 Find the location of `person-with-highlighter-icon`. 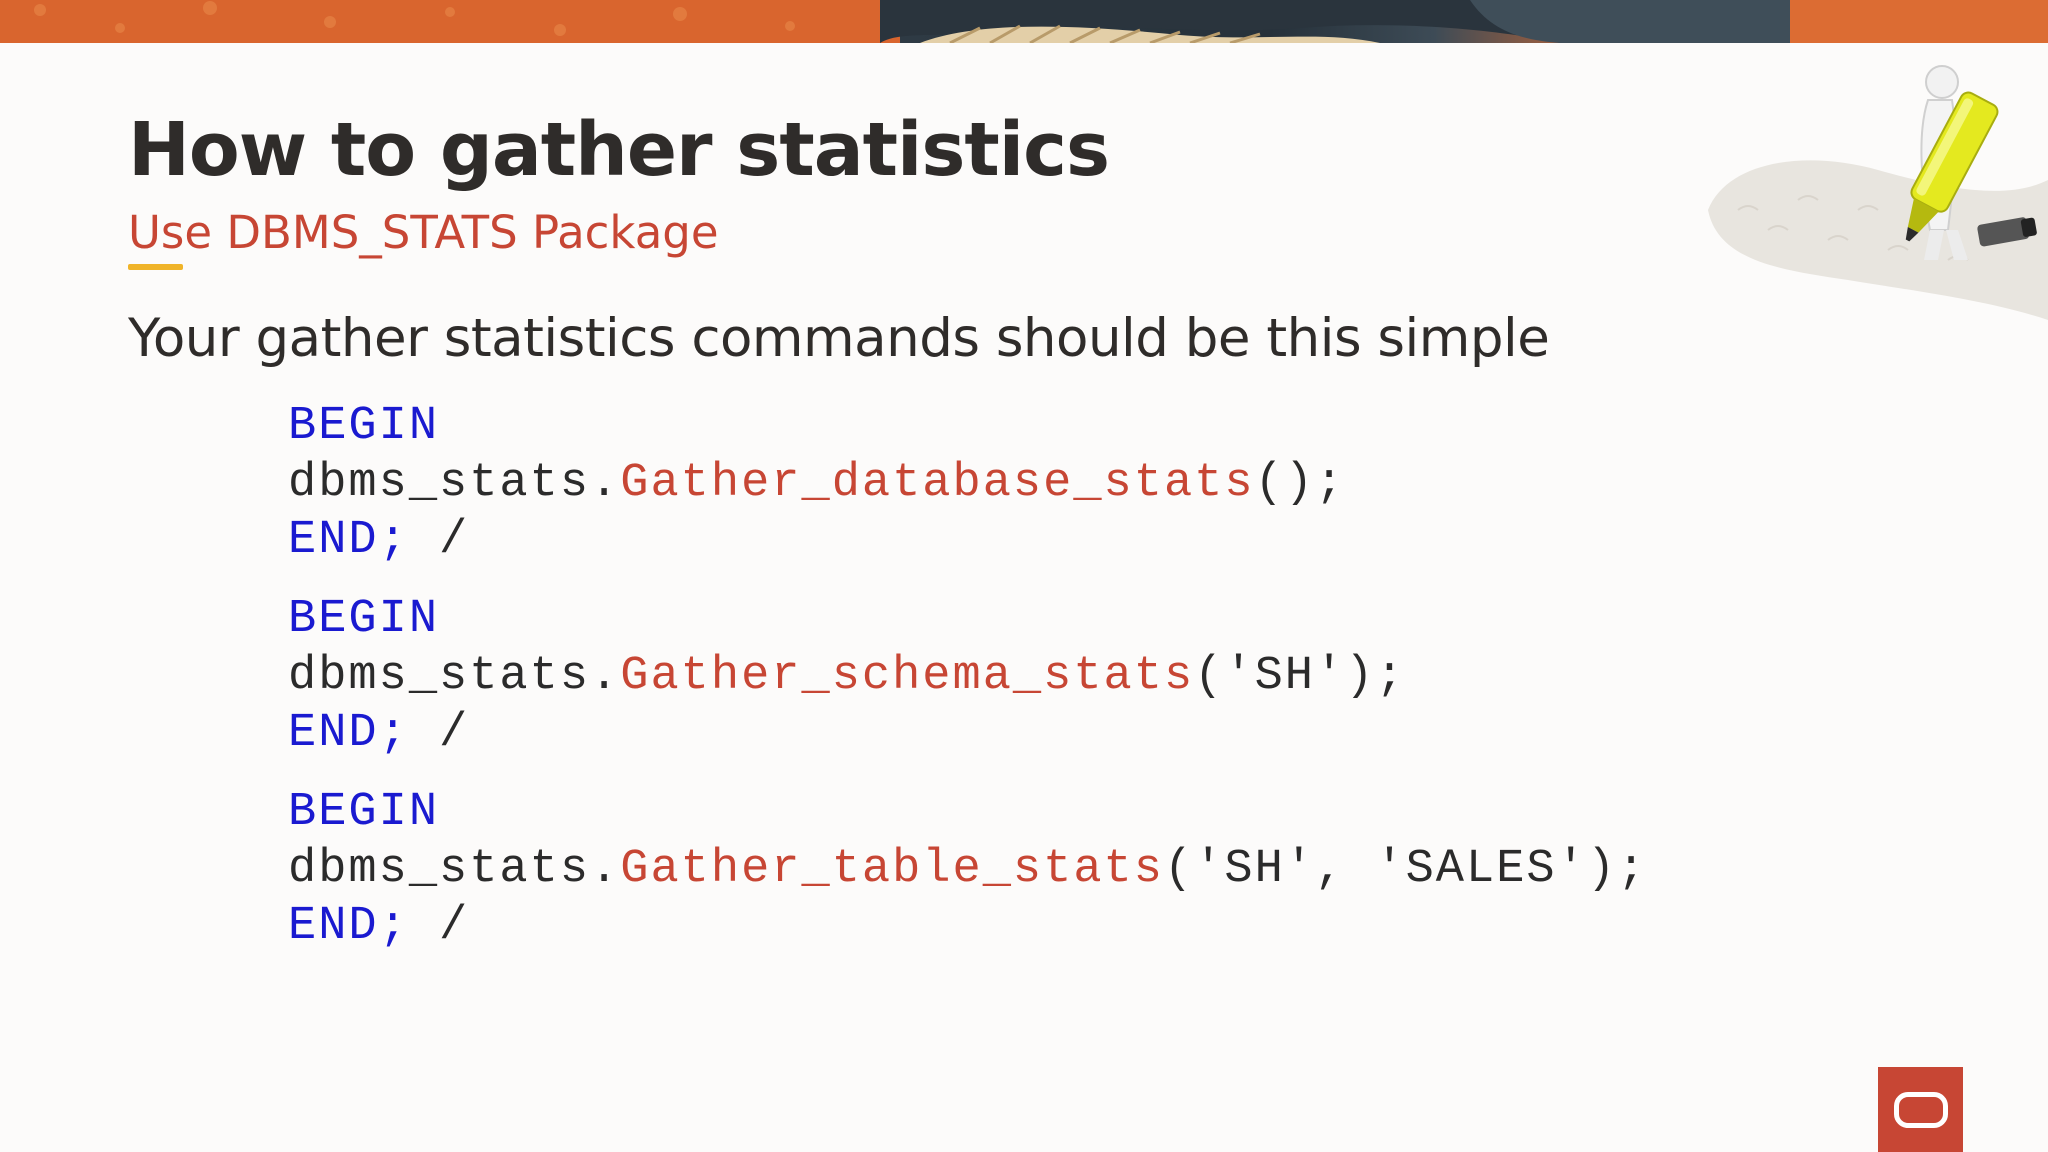

person-with-highlighter-icon is located at coordinates (1848, 190).